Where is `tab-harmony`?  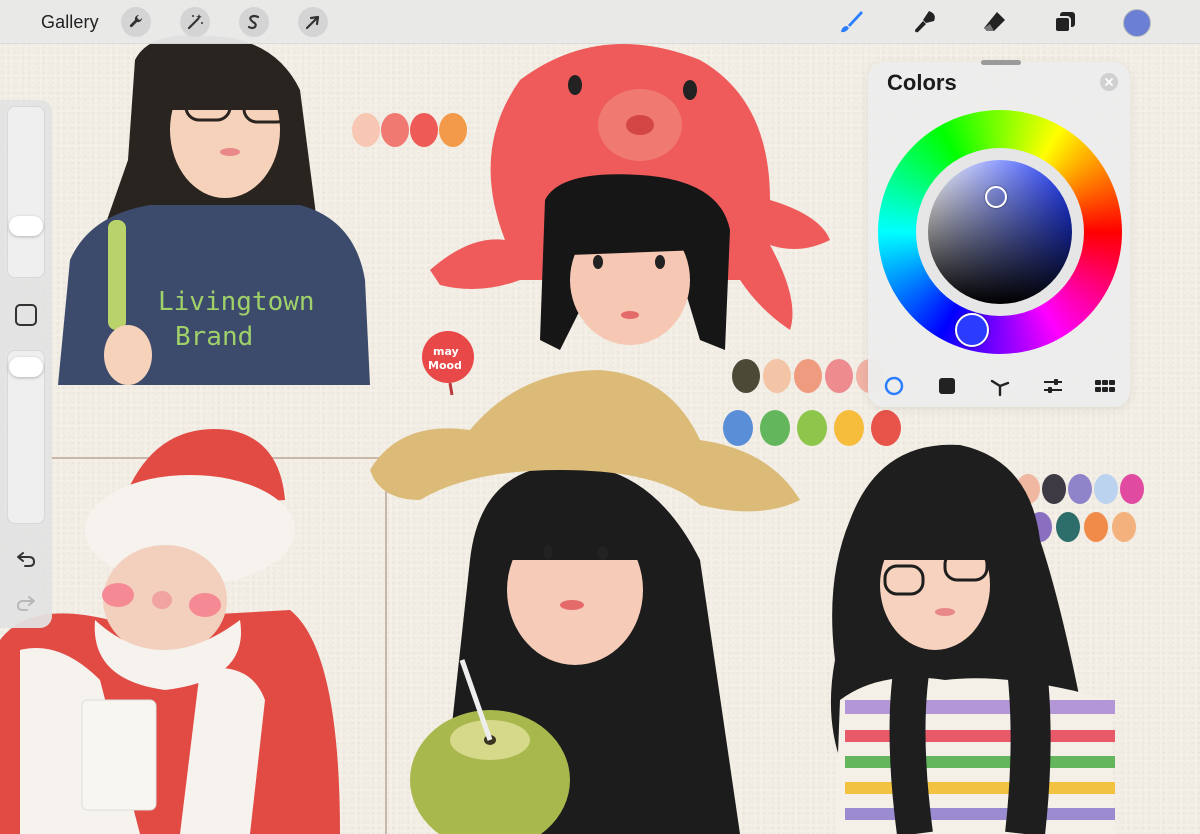 tab-harmony is located at coordinates (1000, 386).